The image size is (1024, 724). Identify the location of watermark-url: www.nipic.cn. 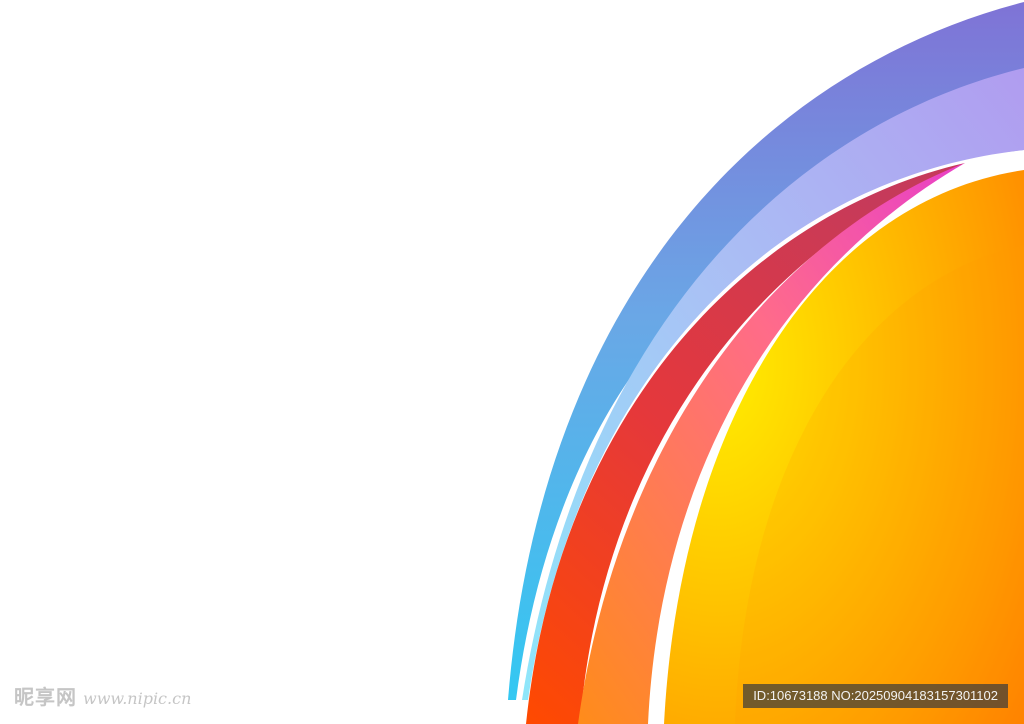
(137, 698).